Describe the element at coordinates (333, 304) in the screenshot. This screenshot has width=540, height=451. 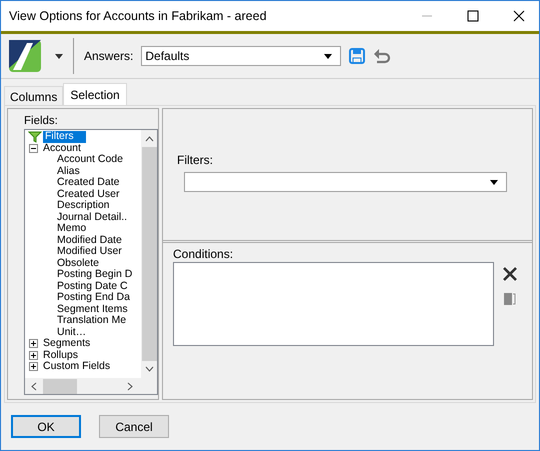
I see `conditions-list` at that location.